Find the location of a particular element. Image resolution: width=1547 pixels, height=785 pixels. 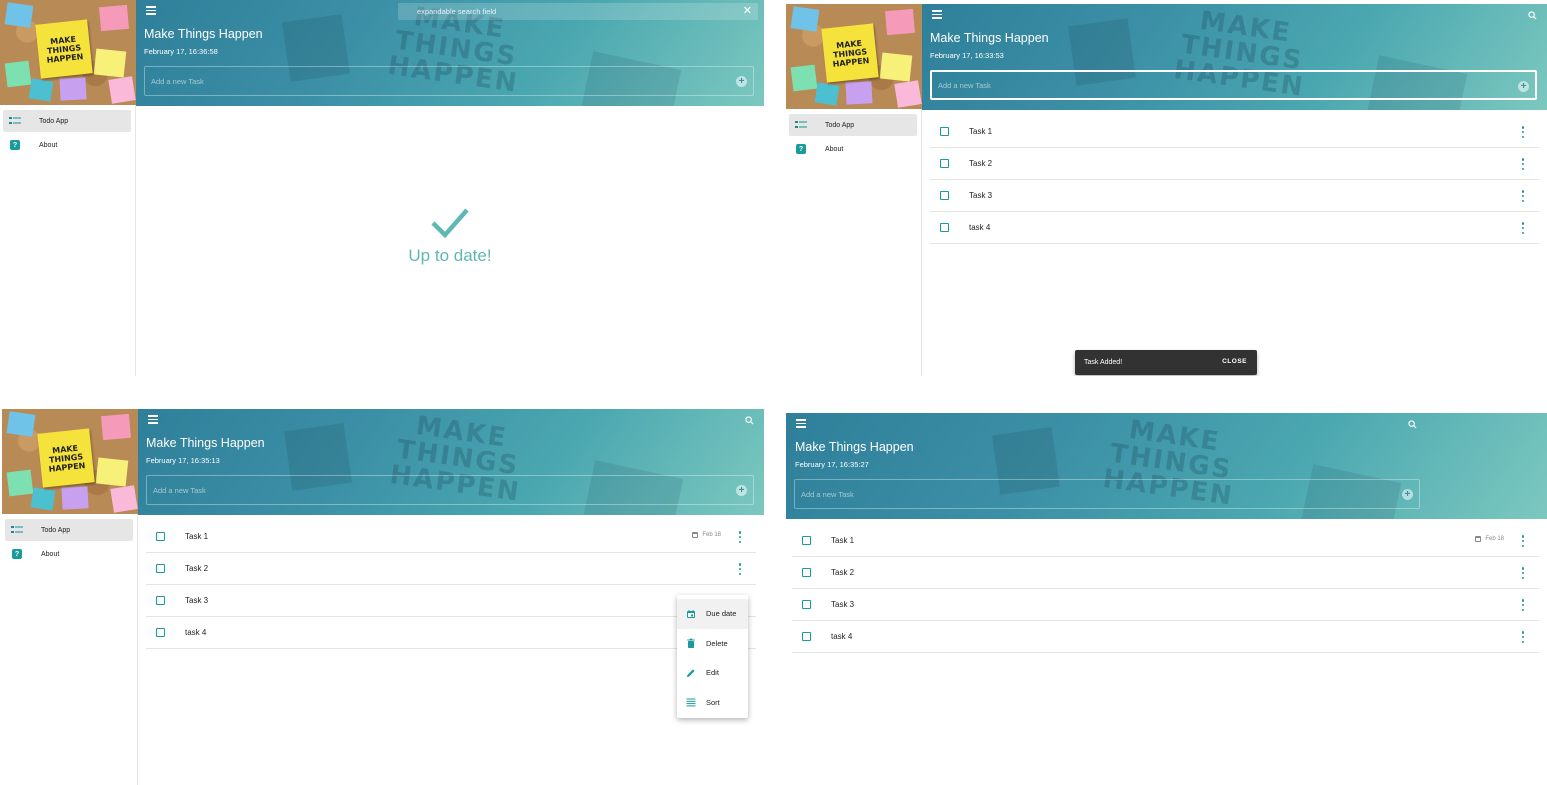

help-icon: ? is located at coordinates (17, 554).